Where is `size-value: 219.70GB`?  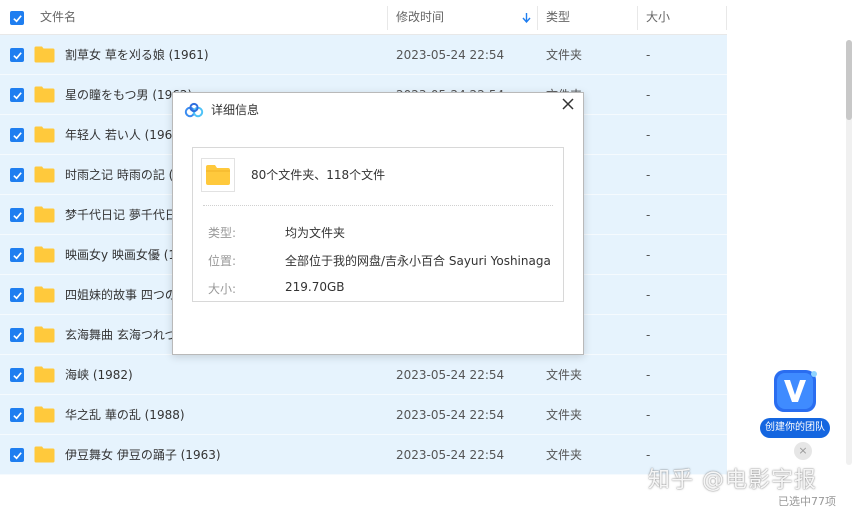
size-value: 219.70GB is located at coordinates (315, 287).